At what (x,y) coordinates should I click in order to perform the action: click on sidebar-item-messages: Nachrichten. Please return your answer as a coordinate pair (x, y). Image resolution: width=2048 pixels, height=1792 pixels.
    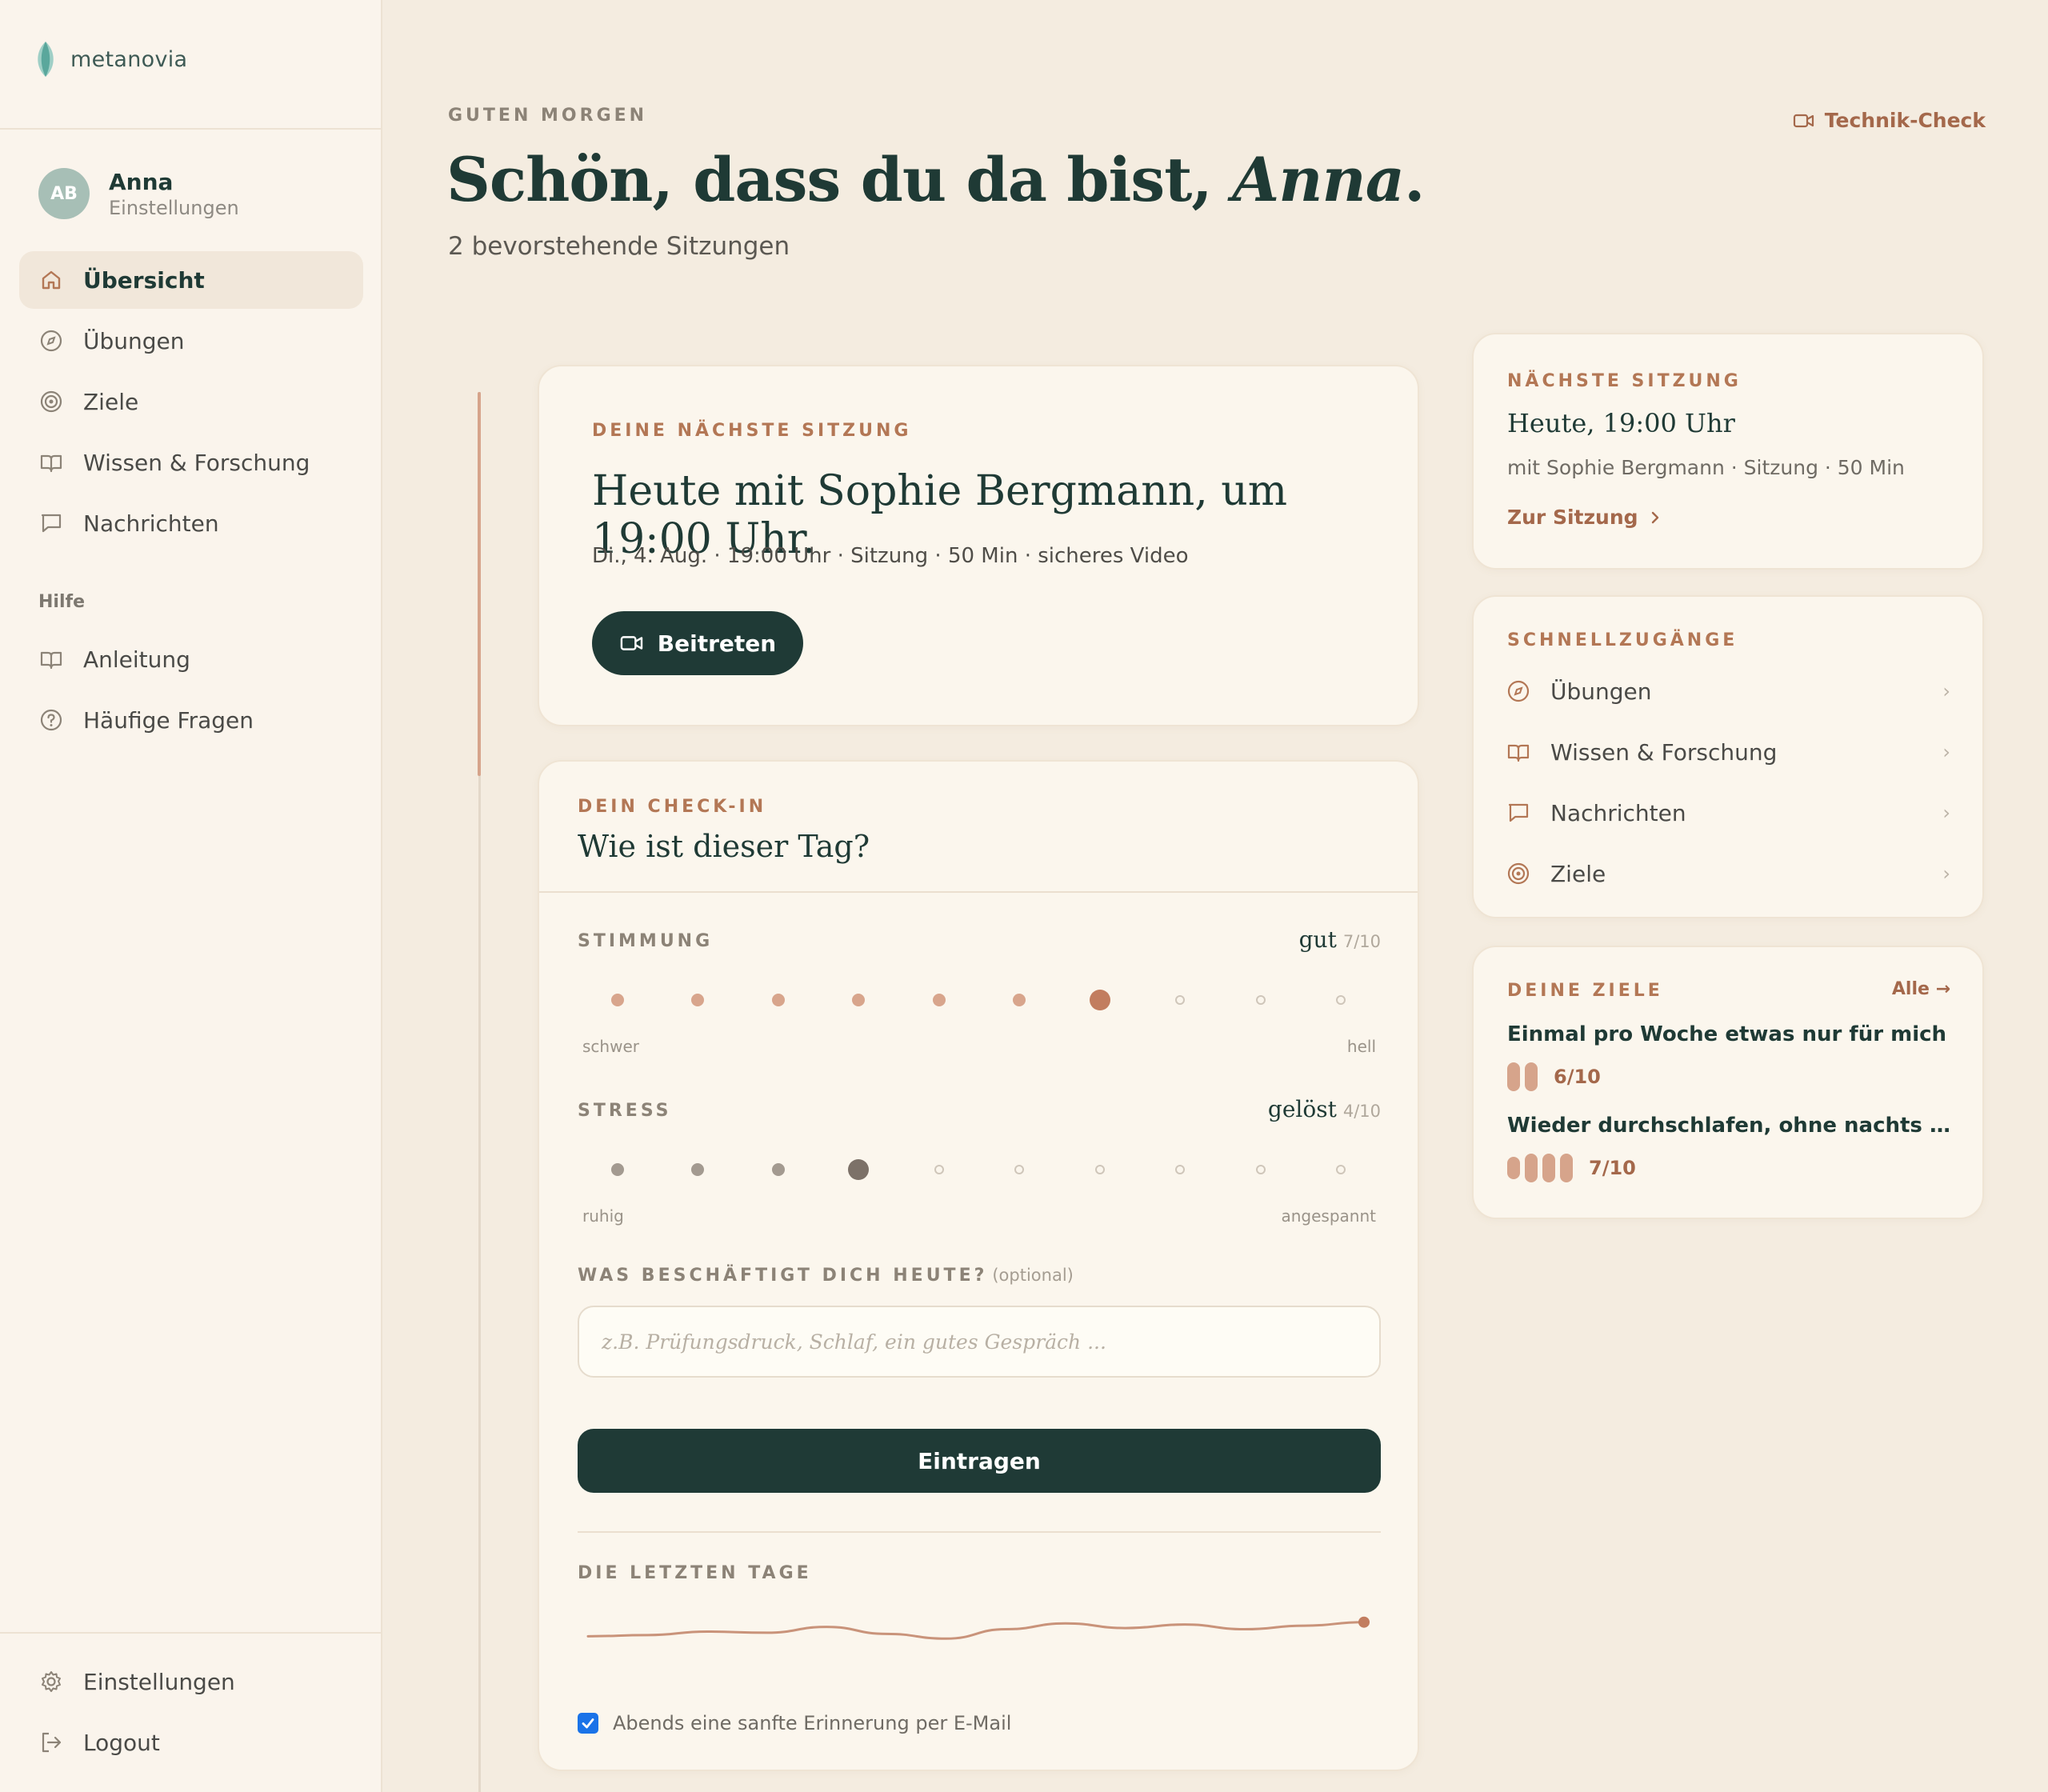
    Looking at the image, I should click on (191, 523).